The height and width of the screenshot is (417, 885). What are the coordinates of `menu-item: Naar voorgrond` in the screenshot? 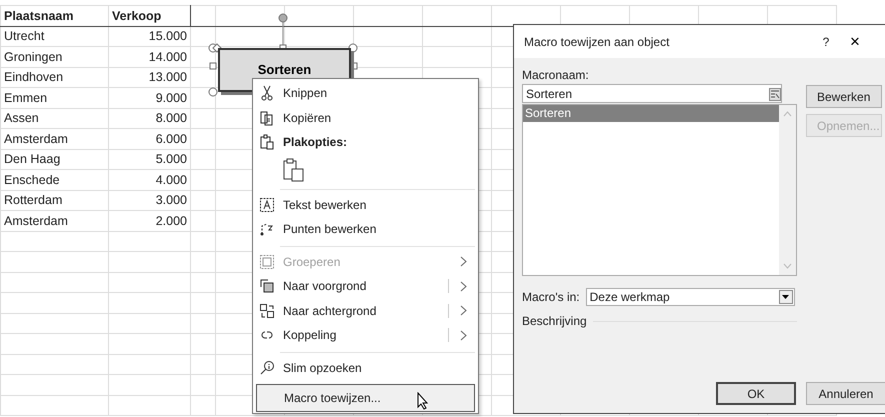 It's located at (365, 286).